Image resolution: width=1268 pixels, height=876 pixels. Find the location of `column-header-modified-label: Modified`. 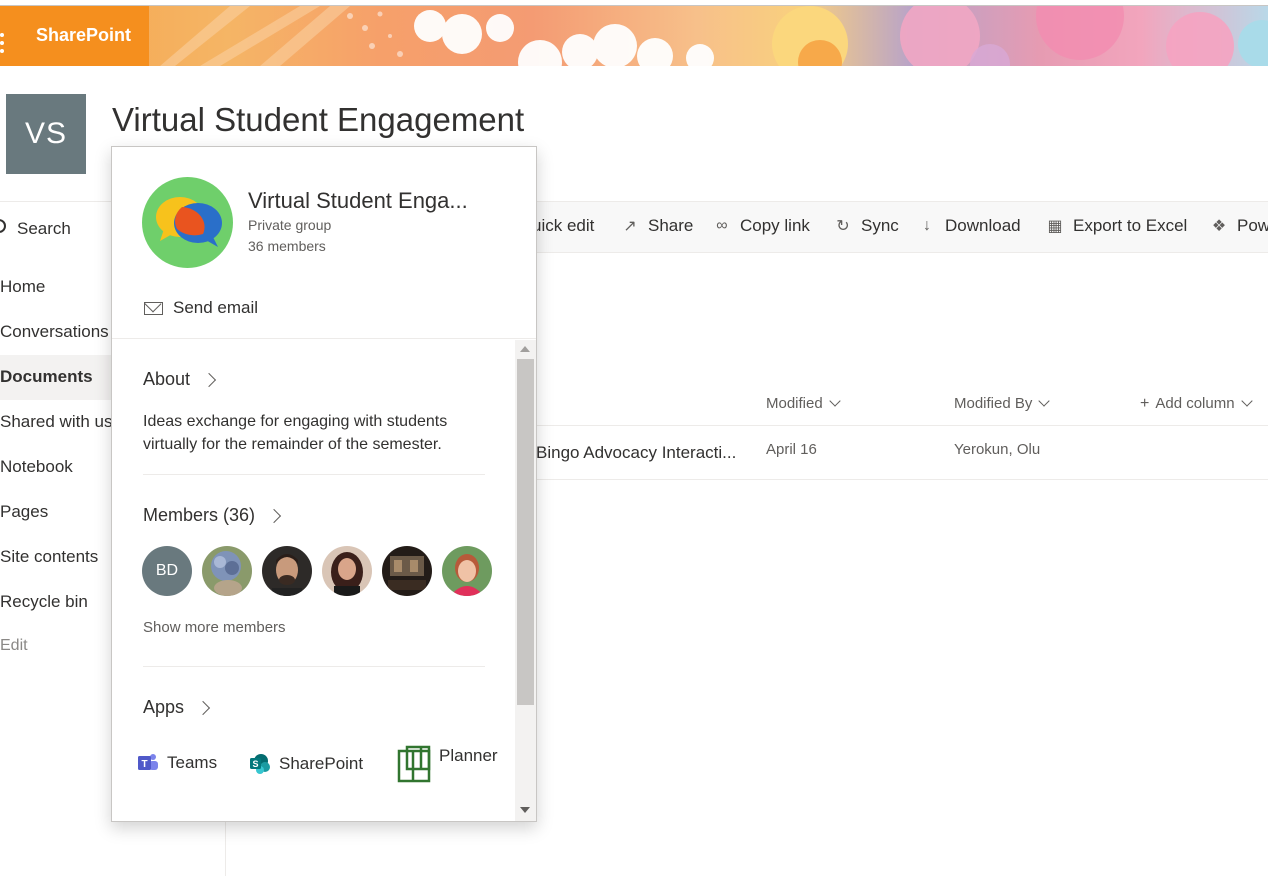

column-header-modified-label: Modified is located at coordinates (794, 403).